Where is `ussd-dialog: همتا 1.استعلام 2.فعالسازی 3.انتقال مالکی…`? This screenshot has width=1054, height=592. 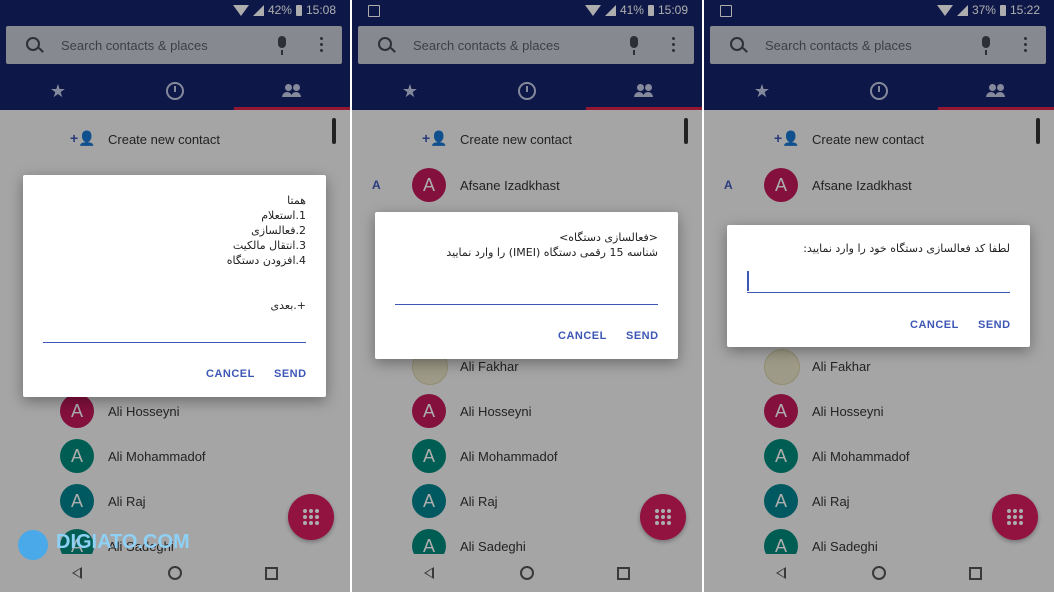
ussd-dialog: همتا 1.استعلام 2.فعالسازی 3.انتقال مالکی… is located at coordinates (174, 286).